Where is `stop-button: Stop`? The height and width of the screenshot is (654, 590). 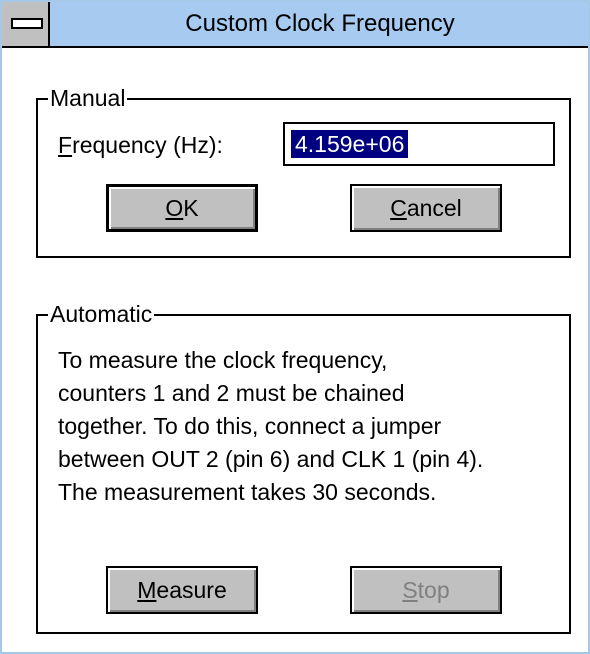
stop-button: Stop is located at coordinates (426, 590).